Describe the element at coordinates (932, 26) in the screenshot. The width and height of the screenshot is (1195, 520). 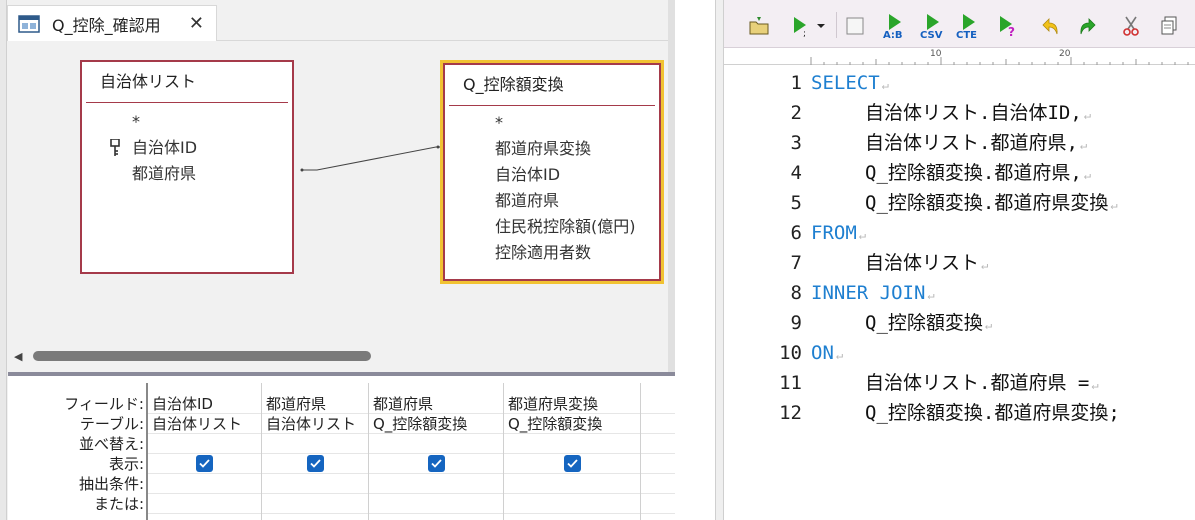
I see `export-csv-icon: CSV` at that location.